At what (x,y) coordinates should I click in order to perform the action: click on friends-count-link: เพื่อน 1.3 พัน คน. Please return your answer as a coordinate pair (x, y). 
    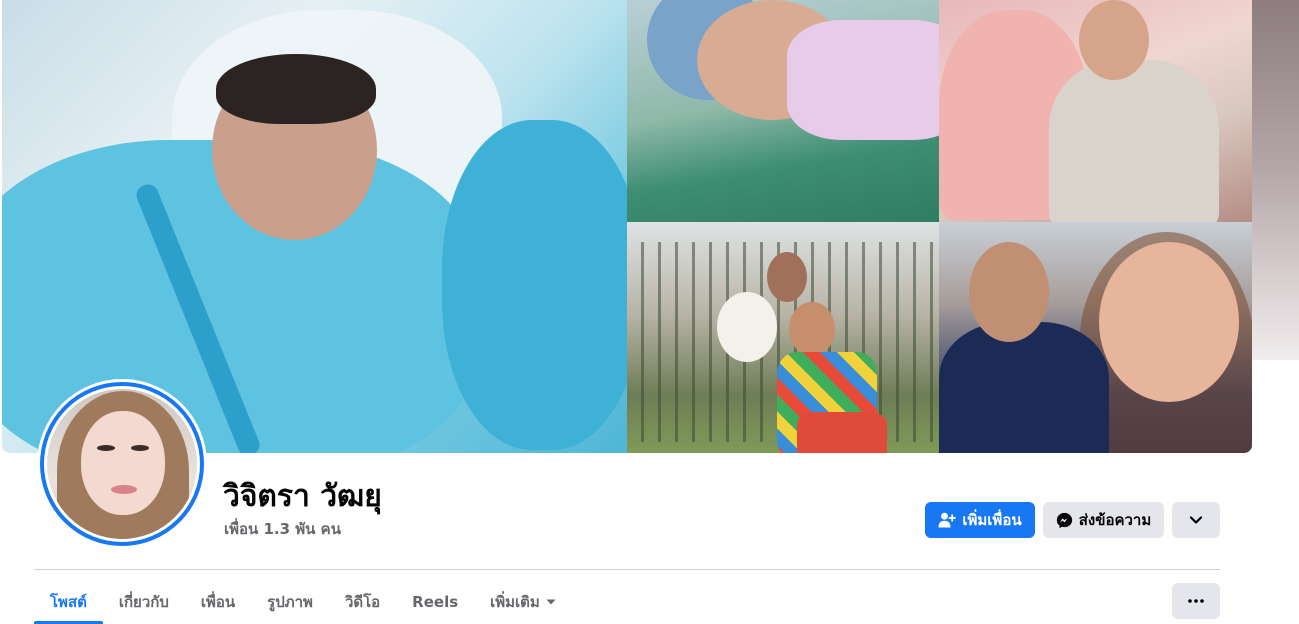
    Looking at the image, I should click on (282, 529).